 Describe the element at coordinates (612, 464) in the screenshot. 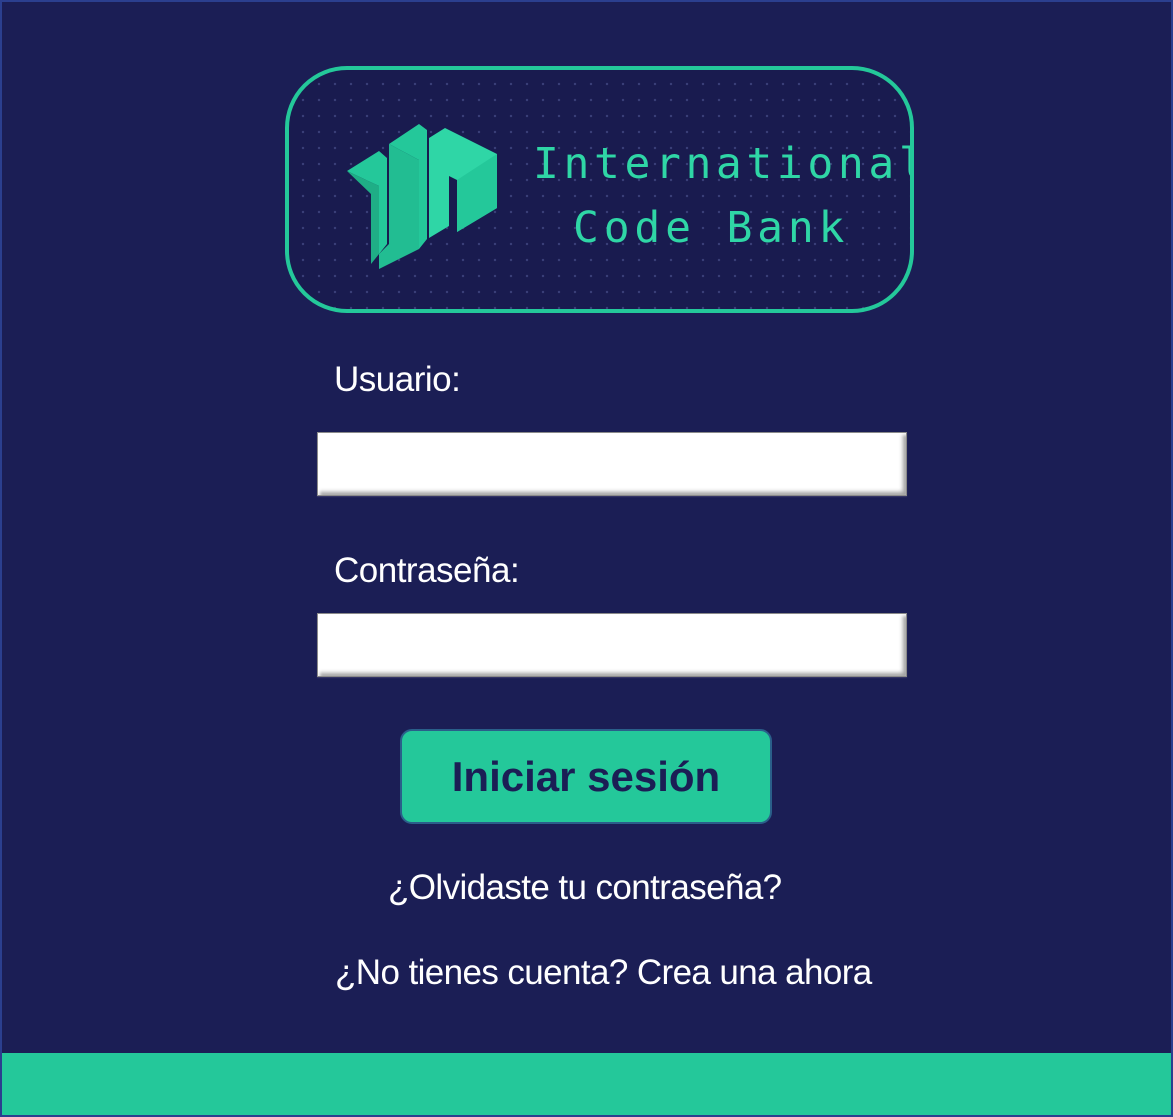

I see `username-input` at that location.